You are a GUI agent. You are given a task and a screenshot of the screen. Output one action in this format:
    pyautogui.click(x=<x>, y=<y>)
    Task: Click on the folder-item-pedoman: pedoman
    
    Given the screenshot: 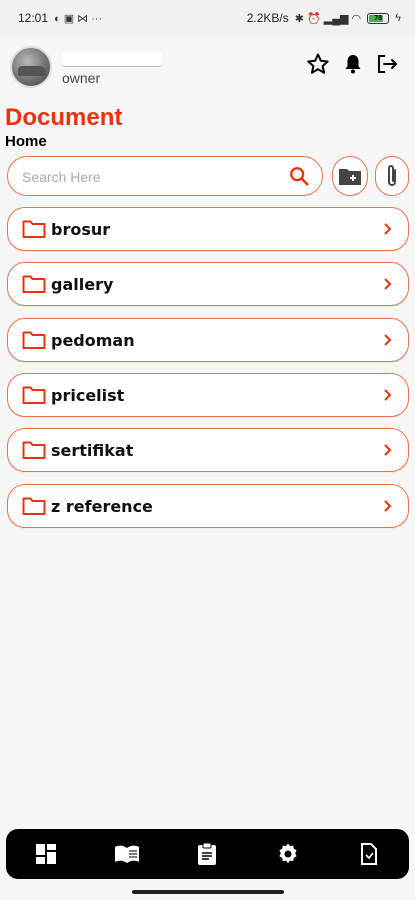 What is the action you would take?
    pyautogui.click(x=208, y=340)
    